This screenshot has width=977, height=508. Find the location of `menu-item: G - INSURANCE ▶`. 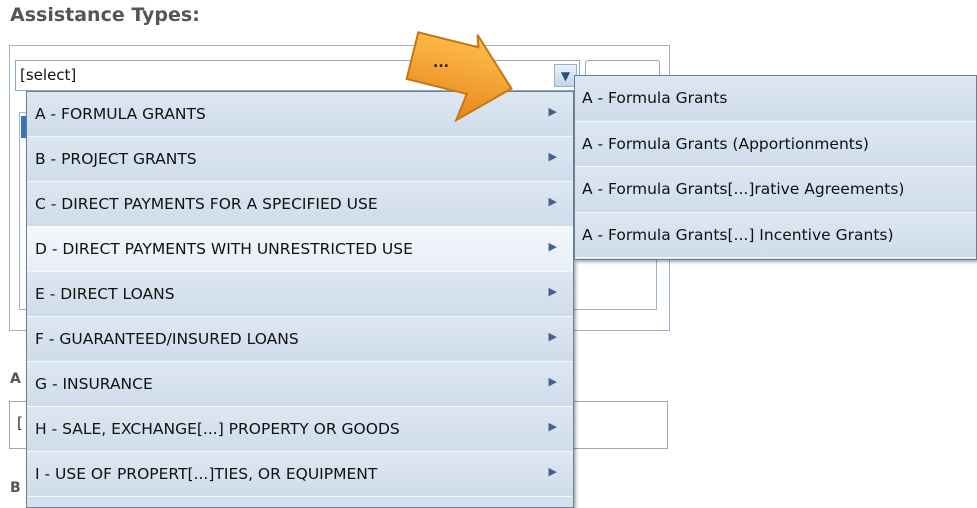

menu-item: G - INSURANCE ▶ is located at coordinates (300, 384).